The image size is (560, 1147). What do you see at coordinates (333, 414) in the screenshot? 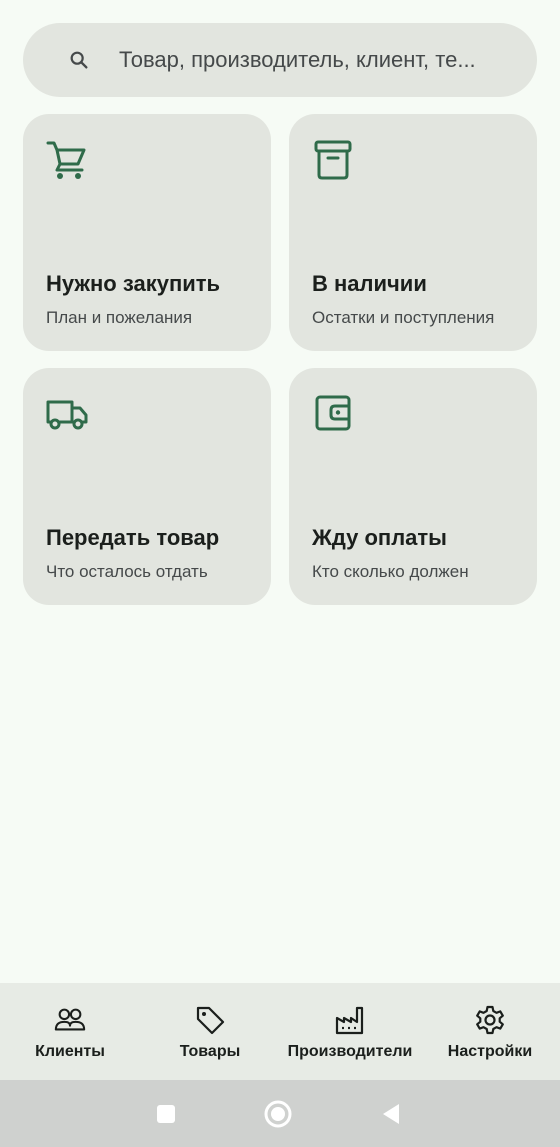
I see `wallet-icon` at bounding box center [333, 414].